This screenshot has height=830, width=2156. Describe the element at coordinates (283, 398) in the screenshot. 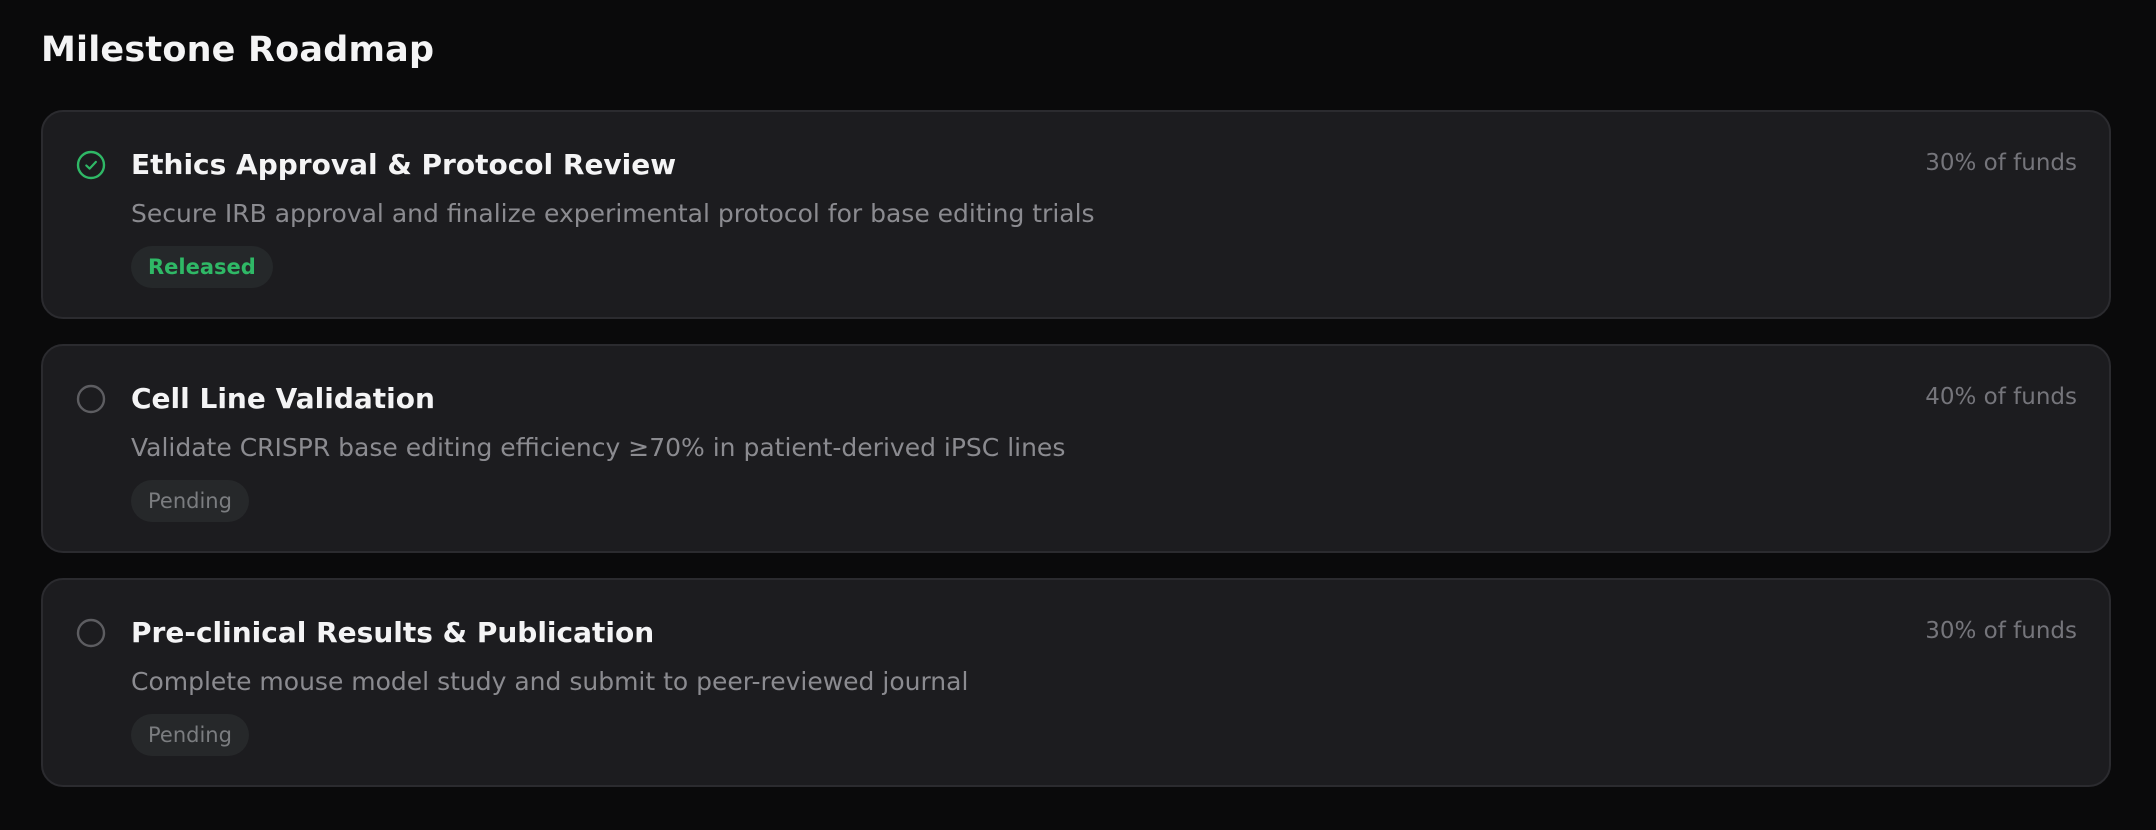

I see `milestone-title: Cell Line Validation` at that location.